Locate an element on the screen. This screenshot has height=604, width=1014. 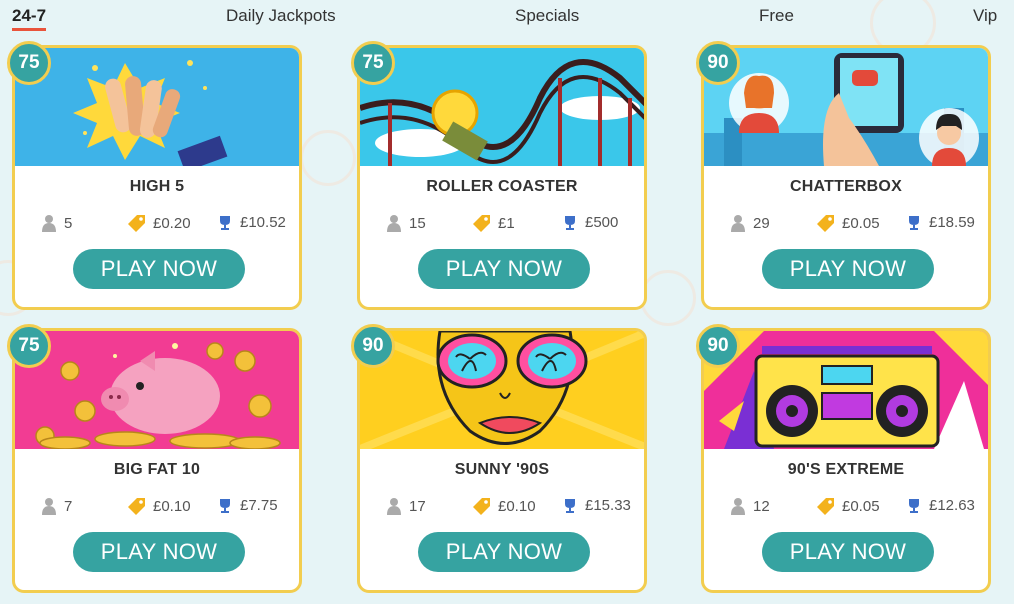
jackpot-stat: £18.59 is located at coordinates (940, 222).